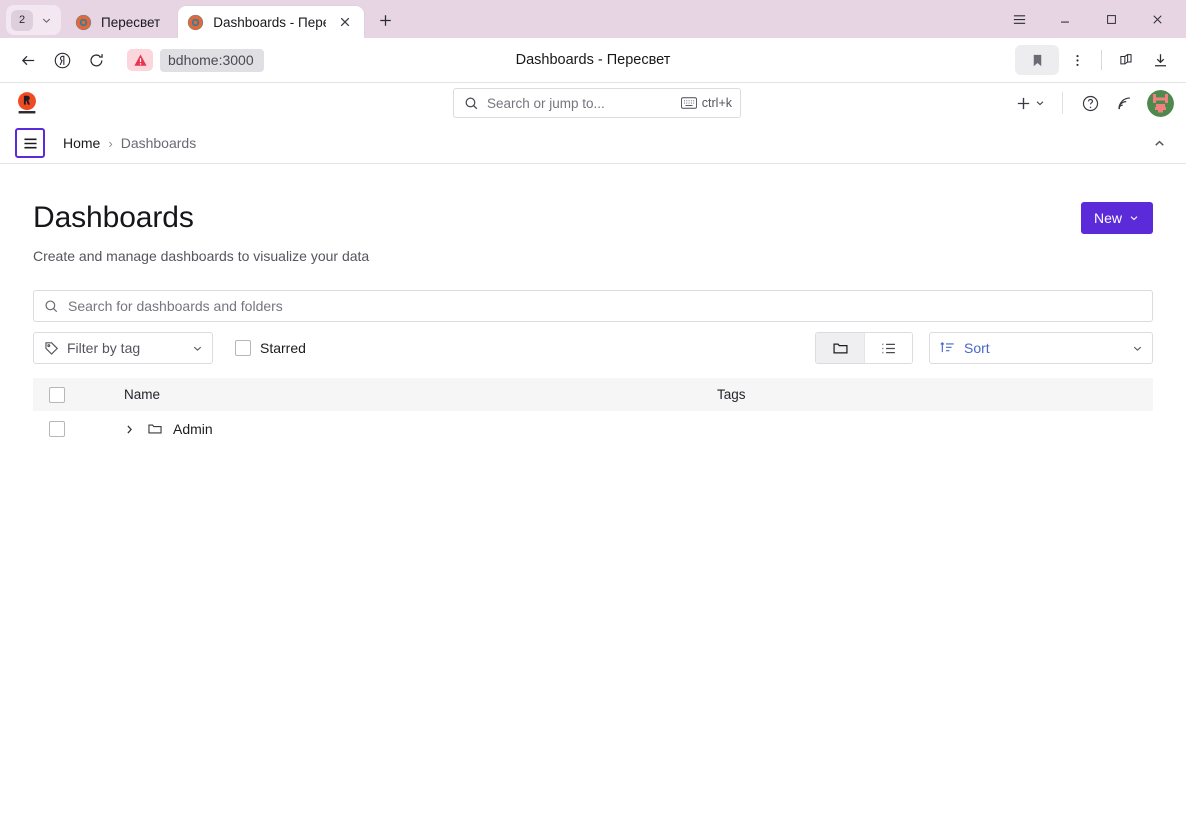 The height and width of the screenshot is (823, 1186). Describe the element at coordinates (1124, 103) in the screenshot. I see `rss-feed-icon` at that location.